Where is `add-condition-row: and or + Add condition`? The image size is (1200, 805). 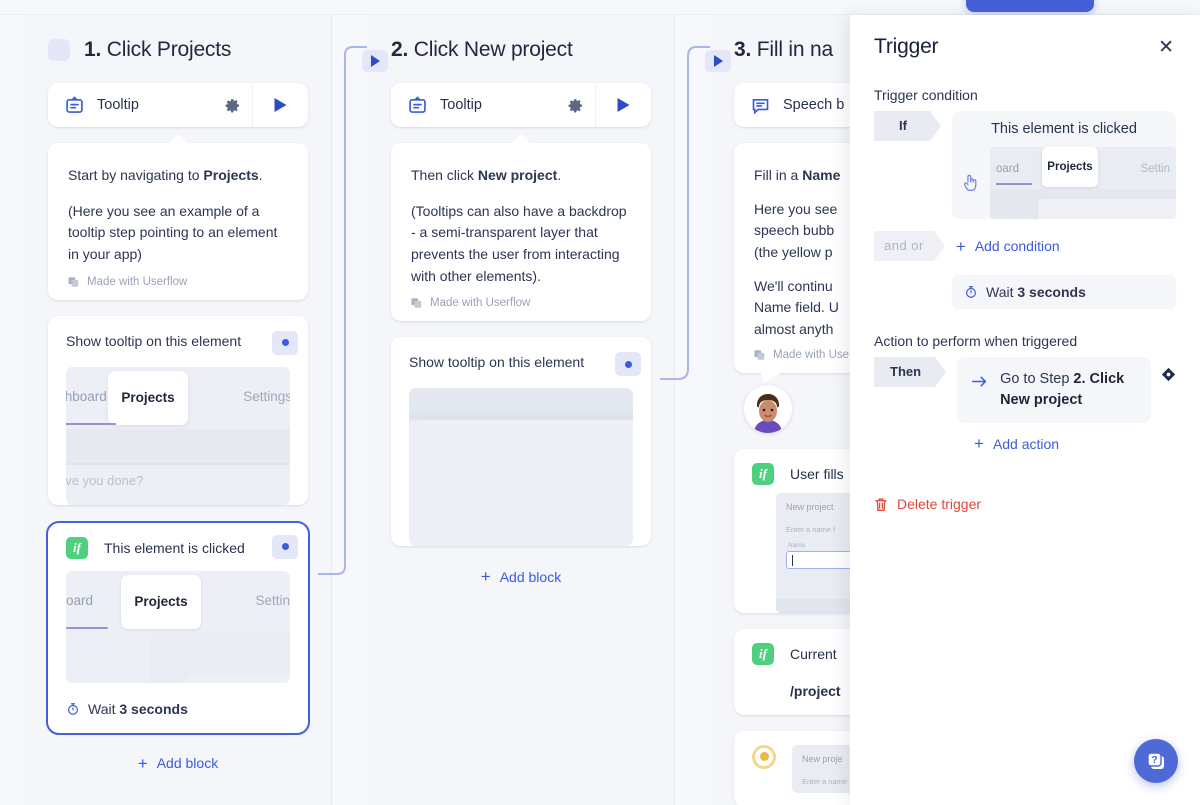
add-condition-row: and or + Add condition is located at coordinates (1025, 246).